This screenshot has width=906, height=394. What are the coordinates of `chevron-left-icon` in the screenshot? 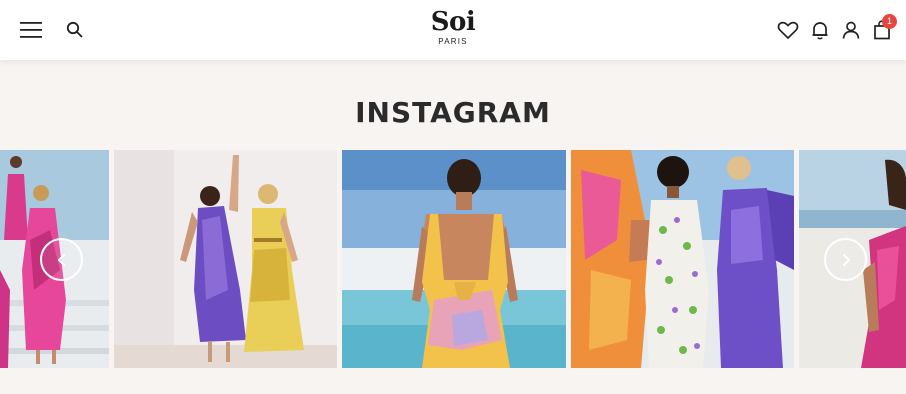 It's located at (61, 260).